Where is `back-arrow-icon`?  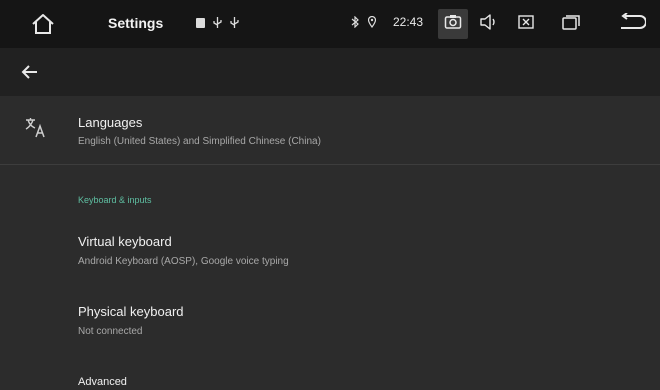 back-arrow-icon is located at coordinates (30, 72).